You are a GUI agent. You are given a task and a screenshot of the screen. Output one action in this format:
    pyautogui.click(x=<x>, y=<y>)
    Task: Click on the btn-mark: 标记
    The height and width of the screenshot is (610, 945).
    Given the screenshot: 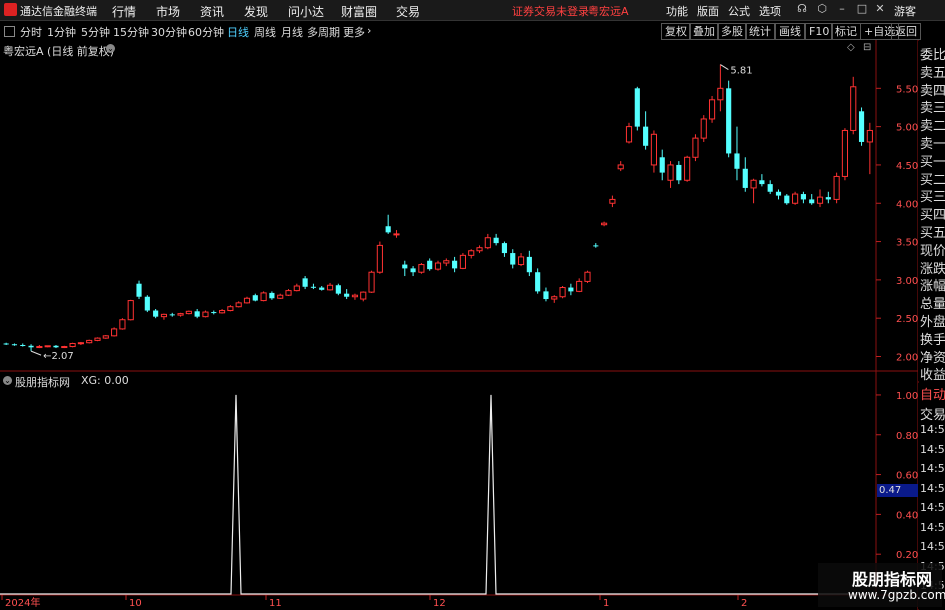 What is the action you would take?
    pyautogui.click(x=846, y=31)
    